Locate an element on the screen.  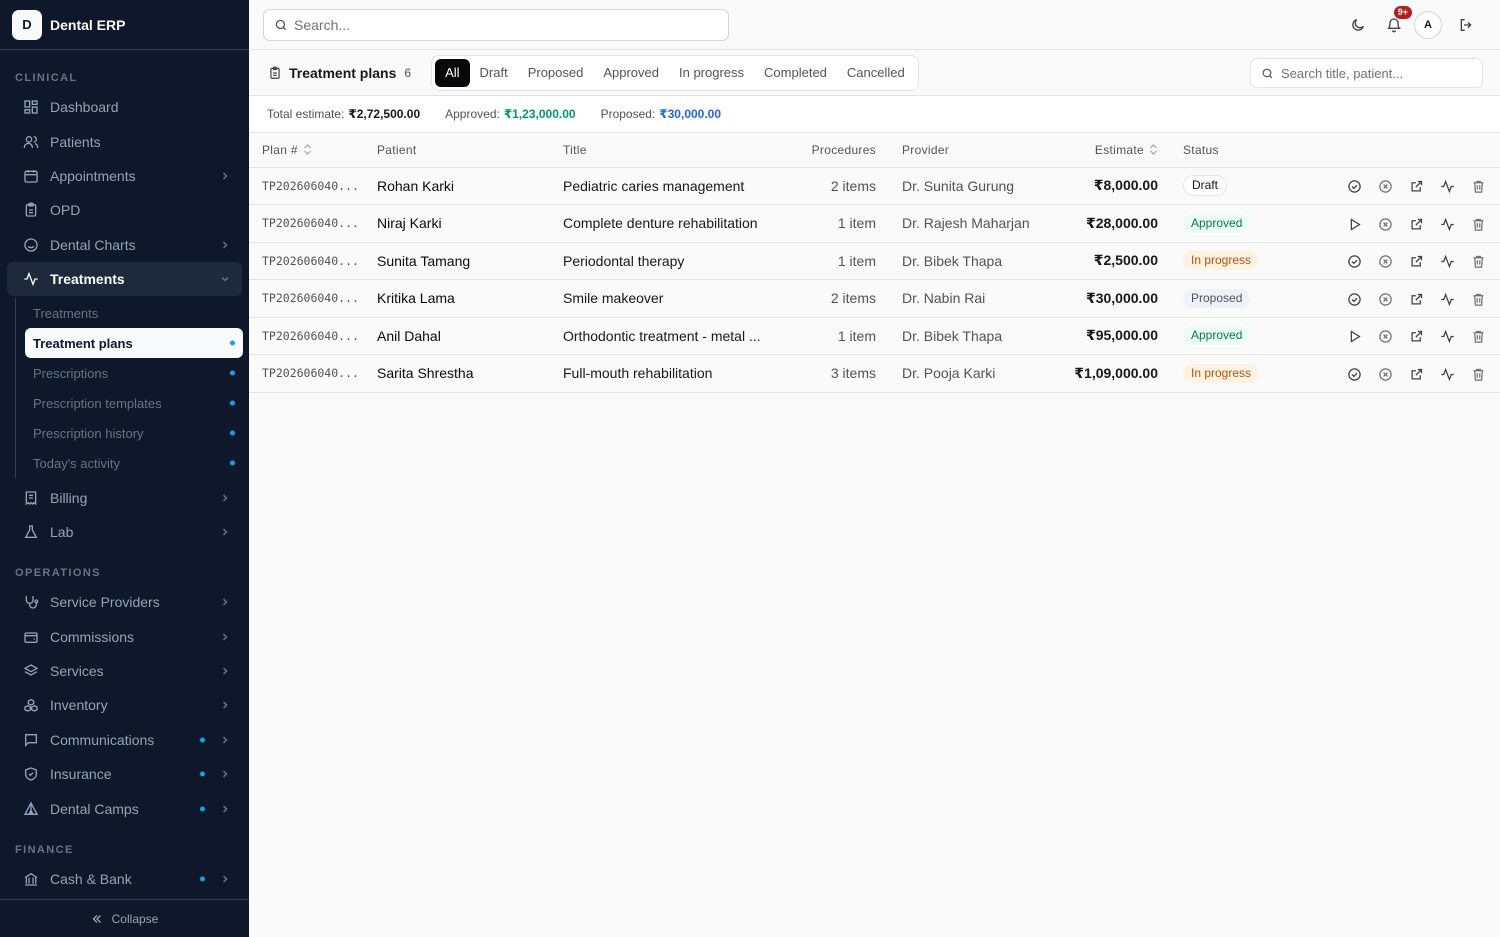
cell-title: Full-mouth rehabilitation is located at coordinates (638, 373).